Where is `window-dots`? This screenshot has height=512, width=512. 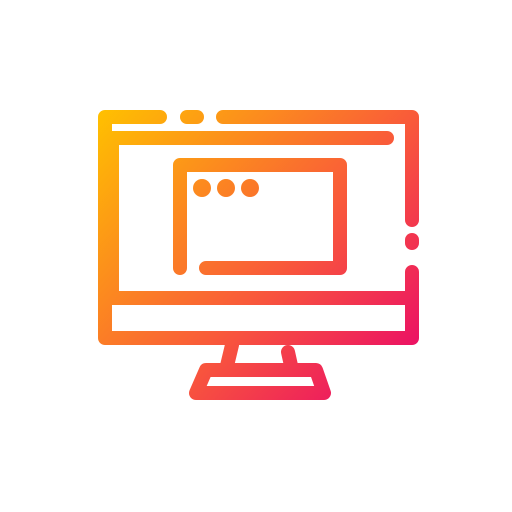 window-dots is located at coordinates (226, 188).